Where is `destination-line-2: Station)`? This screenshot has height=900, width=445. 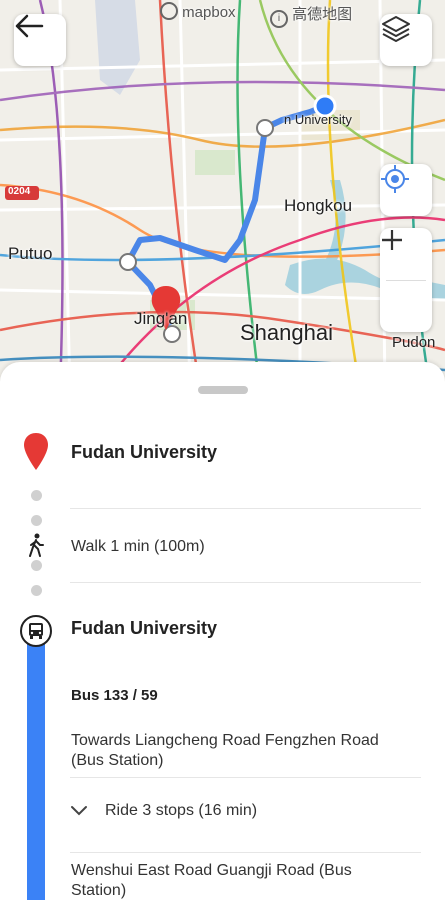 destination-line-2: Station) is located at coordinates (99, 890).